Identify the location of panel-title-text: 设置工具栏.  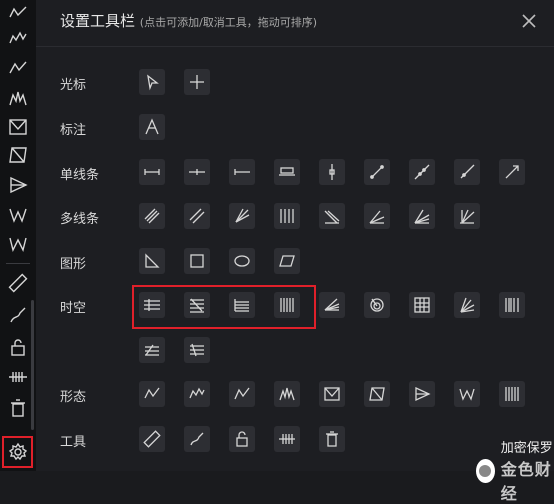
(98, 21).